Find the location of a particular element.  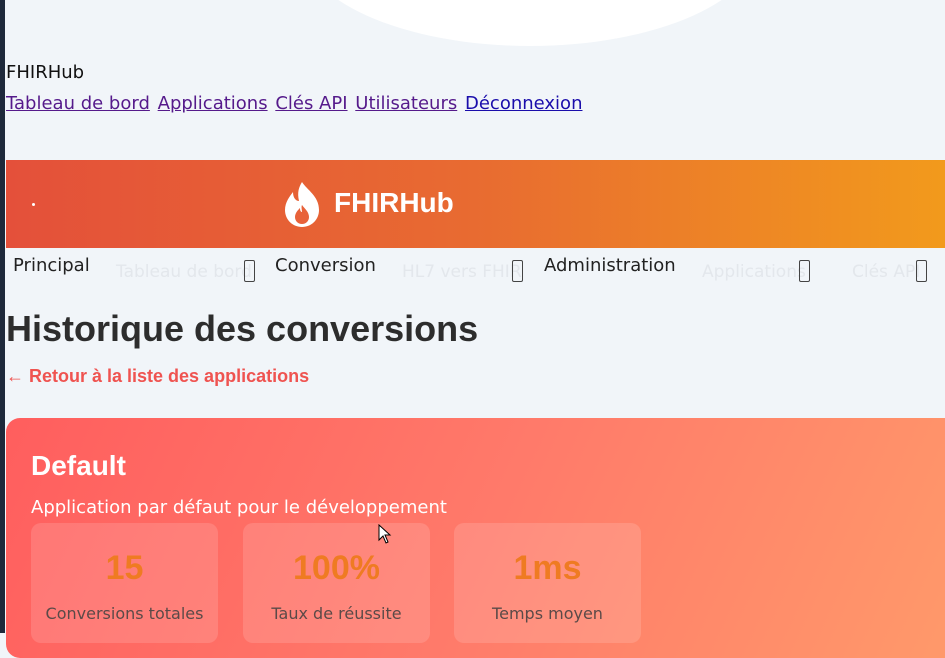

nav-link-users: Utilisateurs is located at coordinates (406, 103).